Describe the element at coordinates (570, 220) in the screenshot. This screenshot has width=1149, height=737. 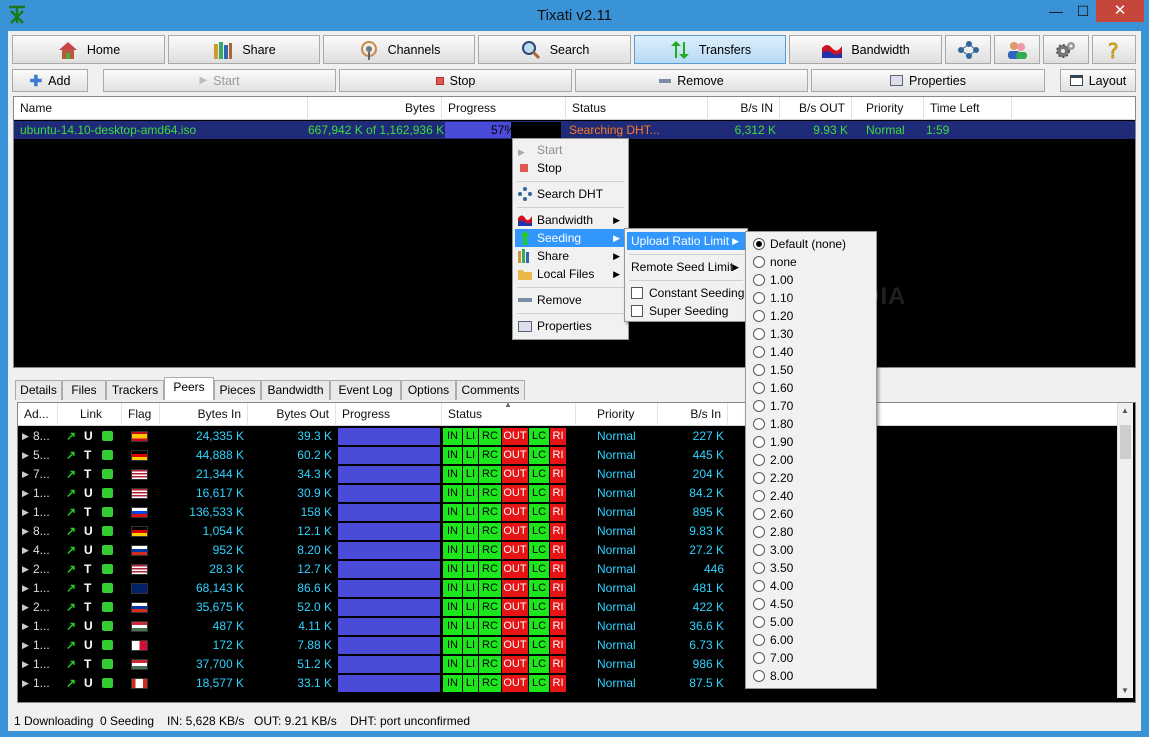
I see `ctx-bandwidth: Bandwidth ▶` at that location.